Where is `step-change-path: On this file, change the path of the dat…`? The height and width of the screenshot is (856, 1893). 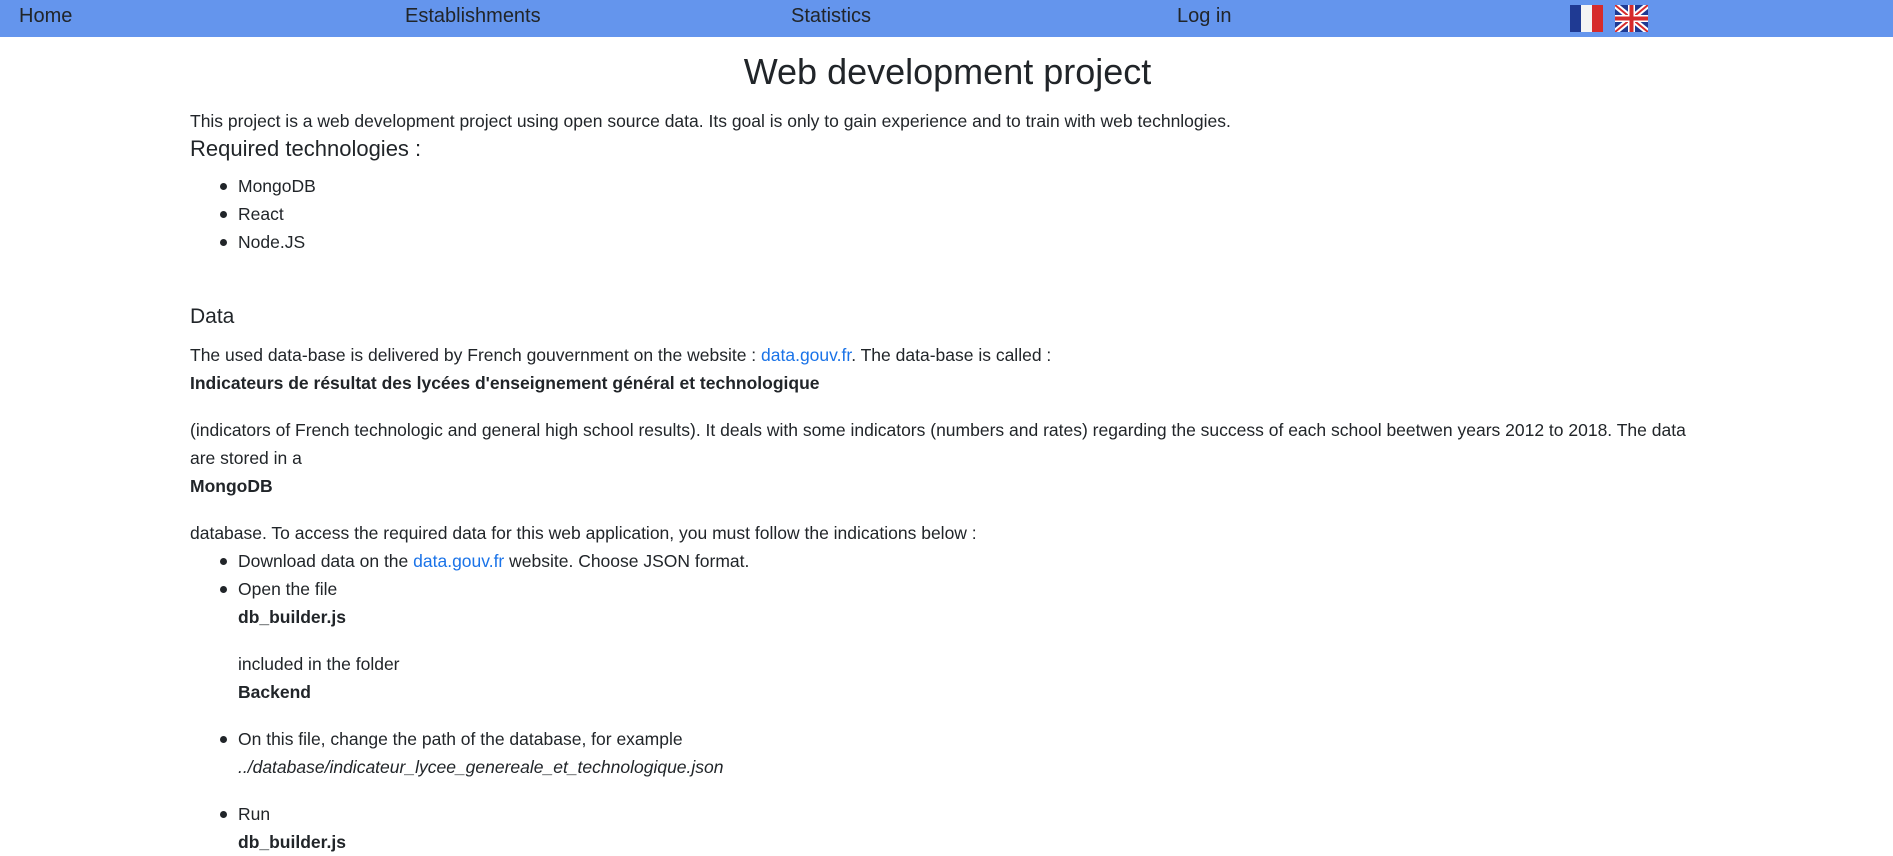
step-change-path: On this file, change the path of the dat… is located at coordinates (460, 739).